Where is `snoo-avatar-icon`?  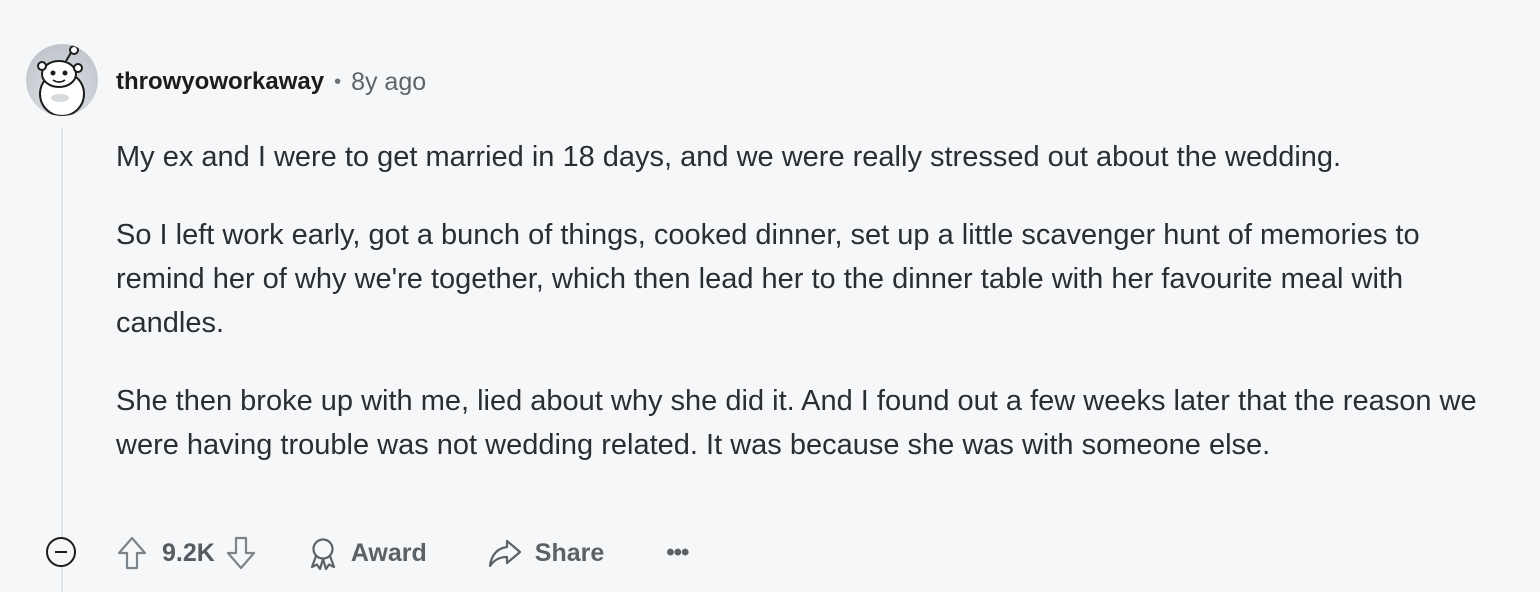
snoo-avatar-icon is located at coordinates (61, 80).